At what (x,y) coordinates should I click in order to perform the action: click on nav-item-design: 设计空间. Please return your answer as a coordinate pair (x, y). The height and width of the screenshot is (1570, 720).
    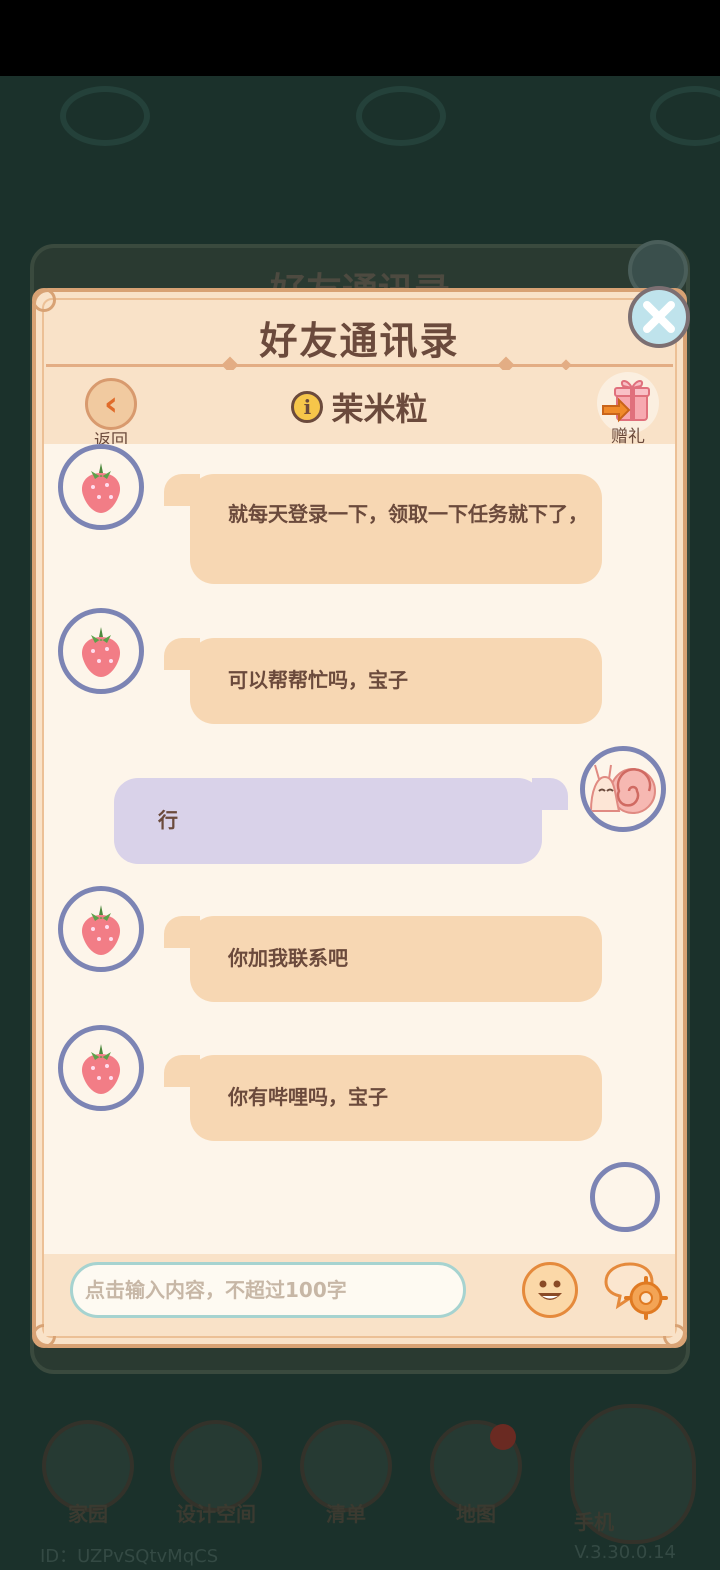
    Looking at the image, I should click on (216, 1473).